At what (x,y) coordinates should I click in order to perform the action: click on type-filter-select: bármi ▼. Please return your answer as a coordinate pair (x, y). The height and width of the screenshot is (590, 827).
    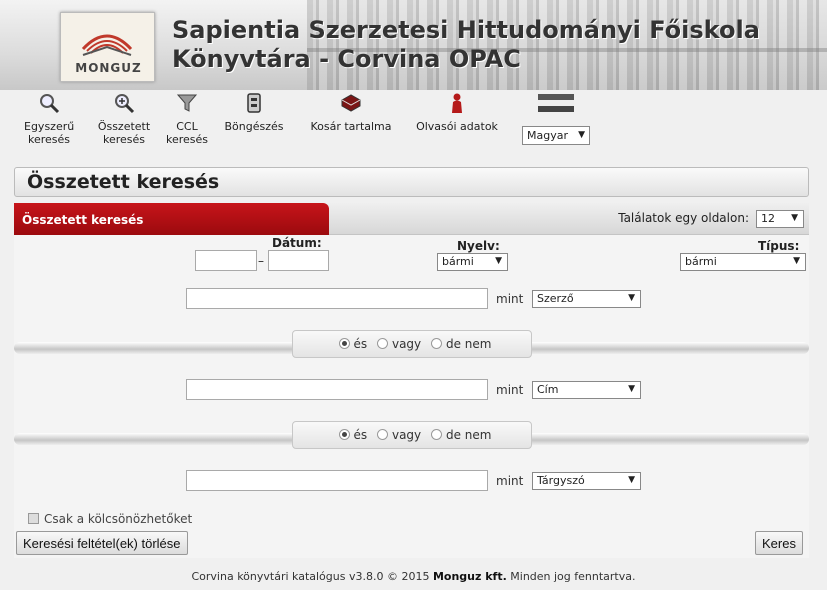
    Looking at the image, I should click on (743, 262).